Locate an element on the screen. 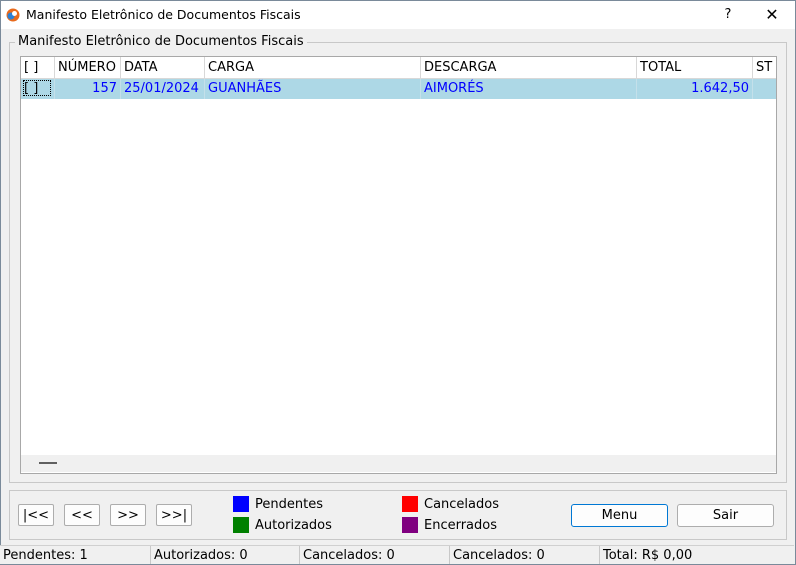 The height and width of the screenshot is (565, 796). column-header-check: [ ] is located at coordinates (38, 67).